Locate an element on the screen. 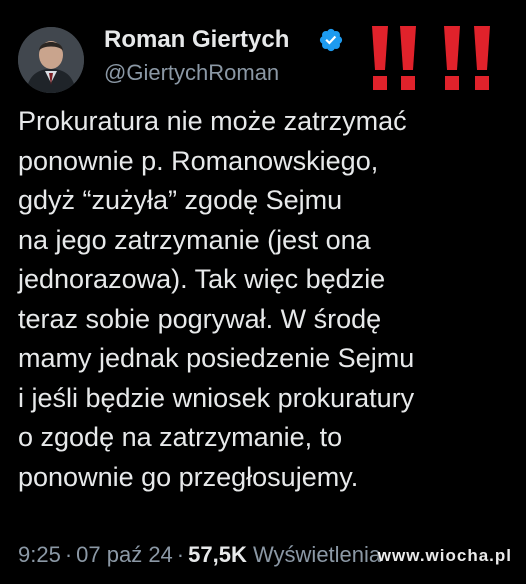 This screenshot has height=584, width=526. views-count: 57,5K is located at coordinates (217, 554).